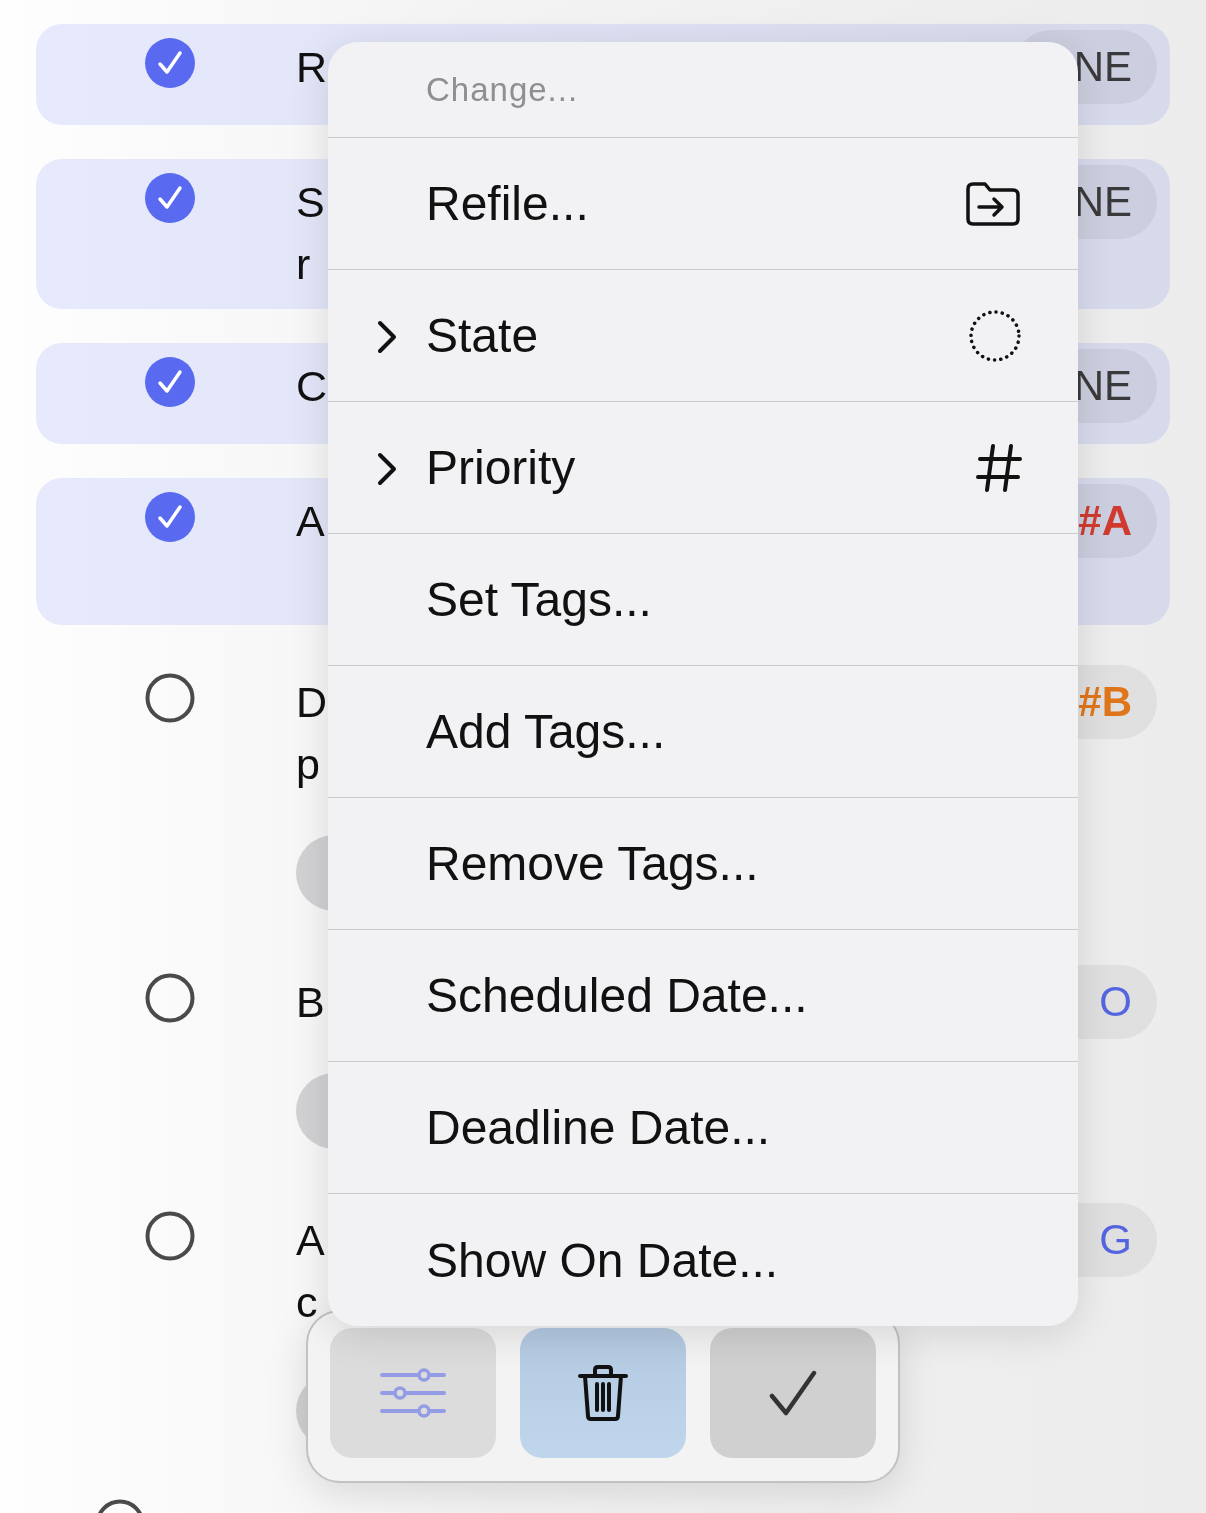 The width and height of the screenshot is (1206, 1513). I want to click on trash-icon, so click(603, 1393).